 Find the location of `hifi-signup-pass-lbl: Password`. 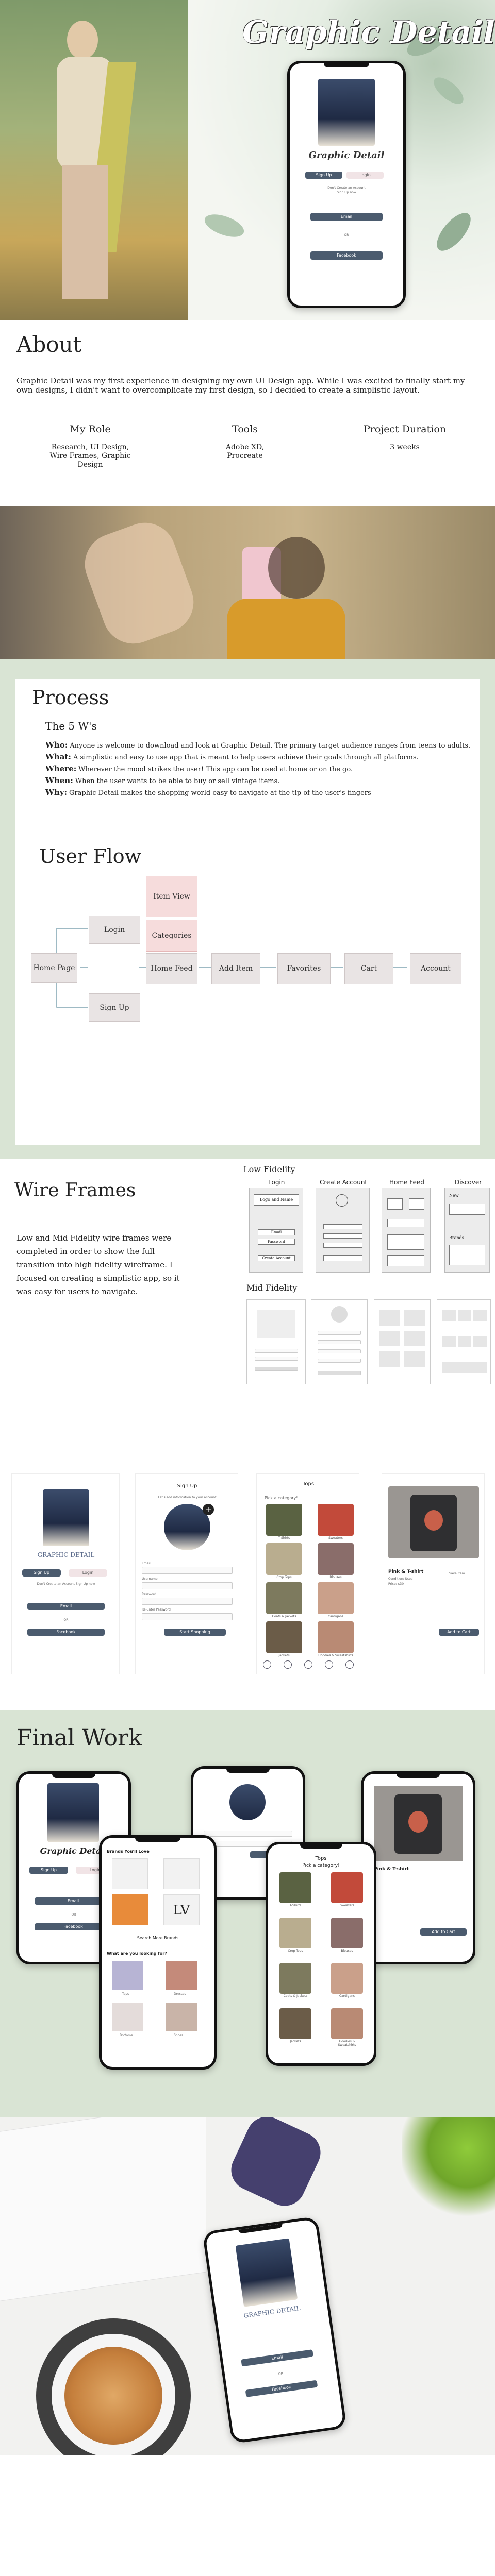

hifi-signup-pass-lbl: Password is located at coordinates (149, 1594).